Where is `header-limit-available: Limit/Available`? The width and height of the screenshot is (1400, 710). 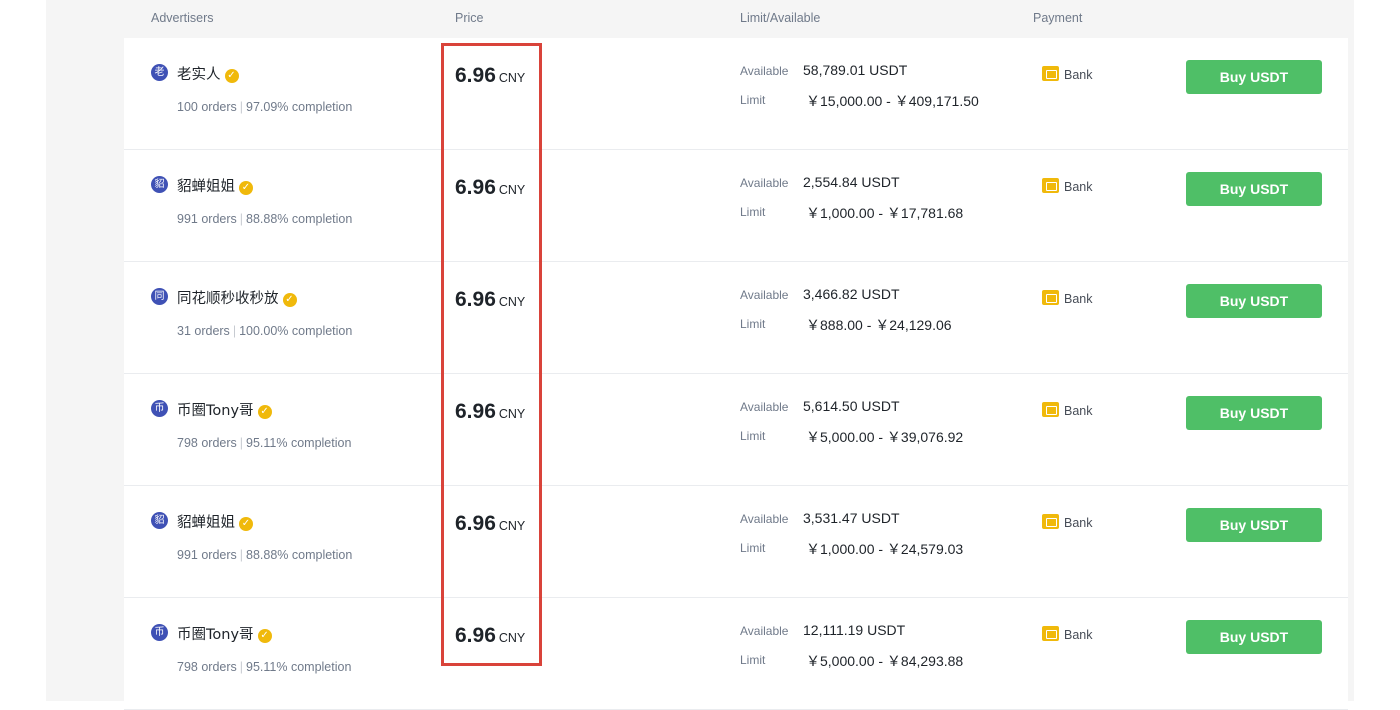 header-limit-available: Limit/Available is located at coordinates (780, 18).